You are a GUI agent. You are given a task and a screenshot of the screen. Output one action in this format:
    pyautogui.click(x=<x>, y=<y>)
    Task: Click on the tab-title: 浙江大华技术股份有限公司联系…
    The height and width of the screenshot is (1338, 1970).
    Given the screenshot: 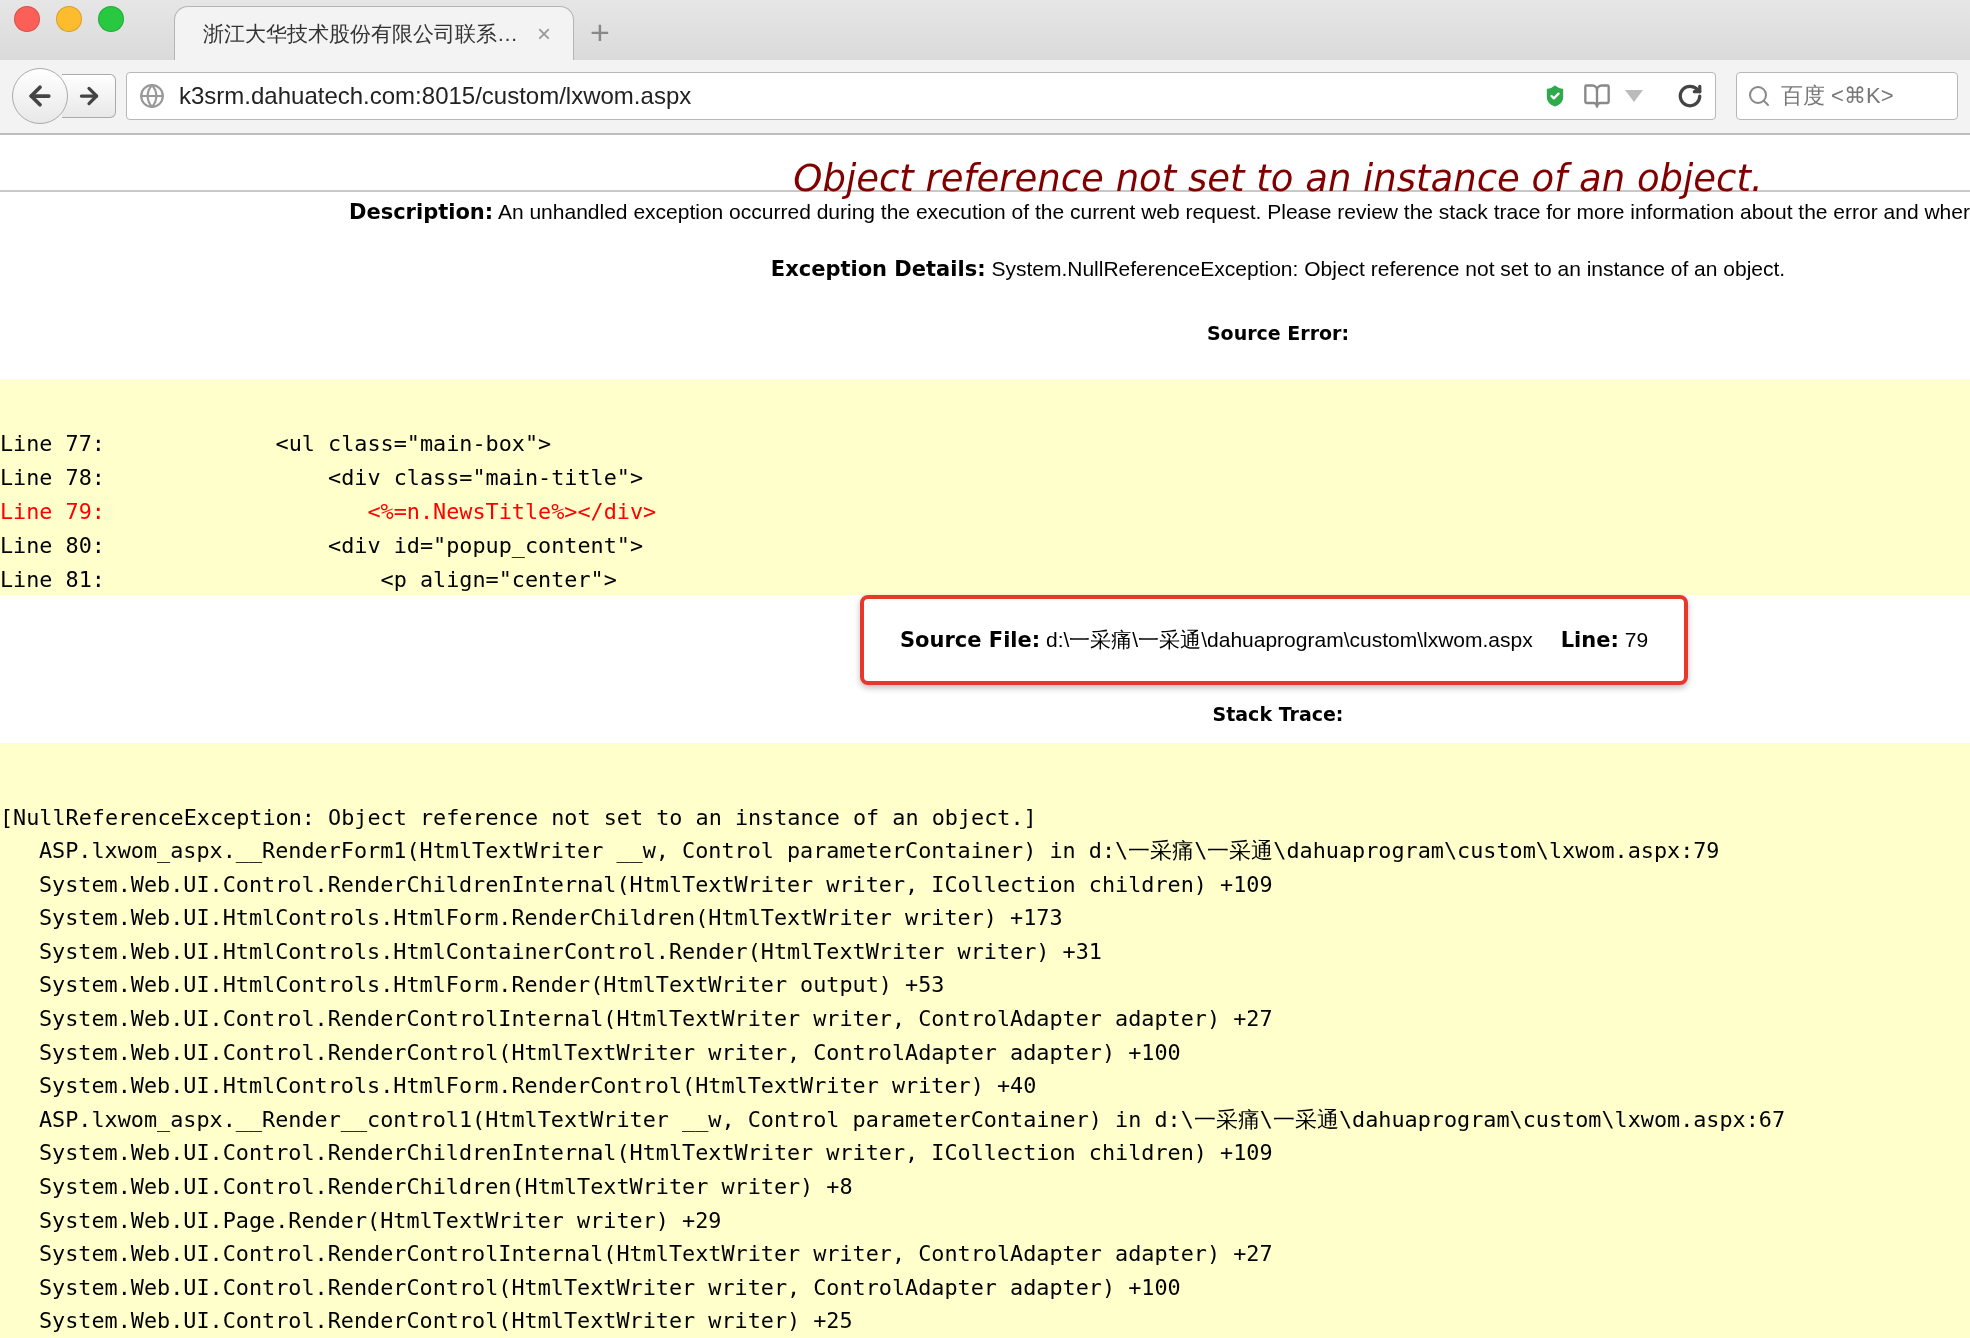 What is the action you would take?
    pyautogui.click(x=360, y=33)
    